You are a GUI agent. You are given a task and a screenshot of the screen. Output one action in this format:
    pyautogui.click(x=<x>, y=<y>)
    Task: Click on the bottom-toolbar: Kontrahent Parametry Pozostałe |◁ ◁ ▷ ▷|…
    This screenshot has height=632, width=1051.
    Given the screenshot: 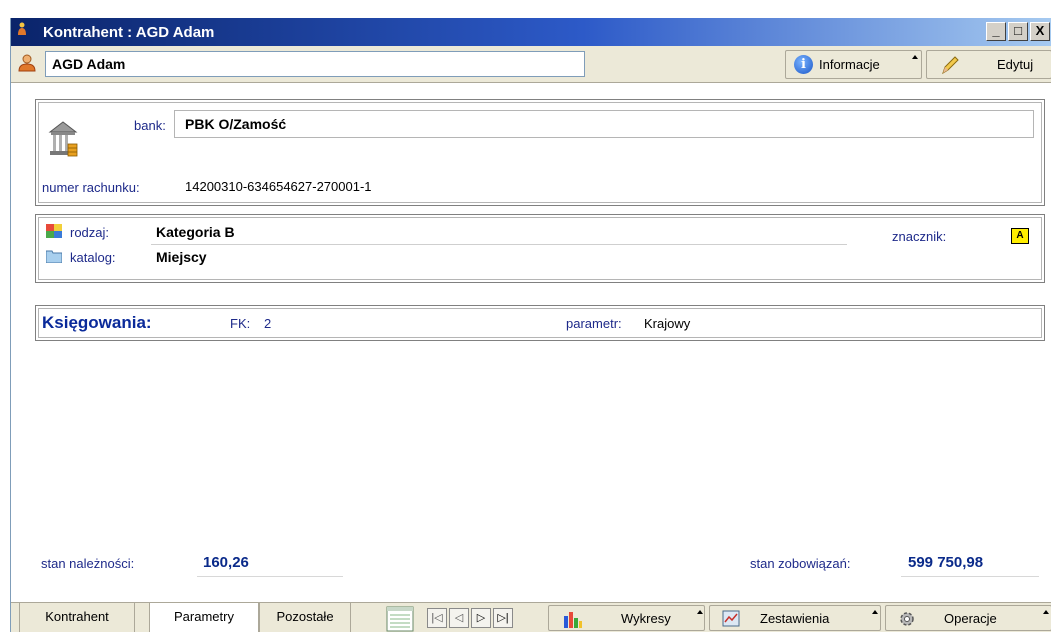 What is the action you would take?
    pyautogui.click(x=531, y=617)
    